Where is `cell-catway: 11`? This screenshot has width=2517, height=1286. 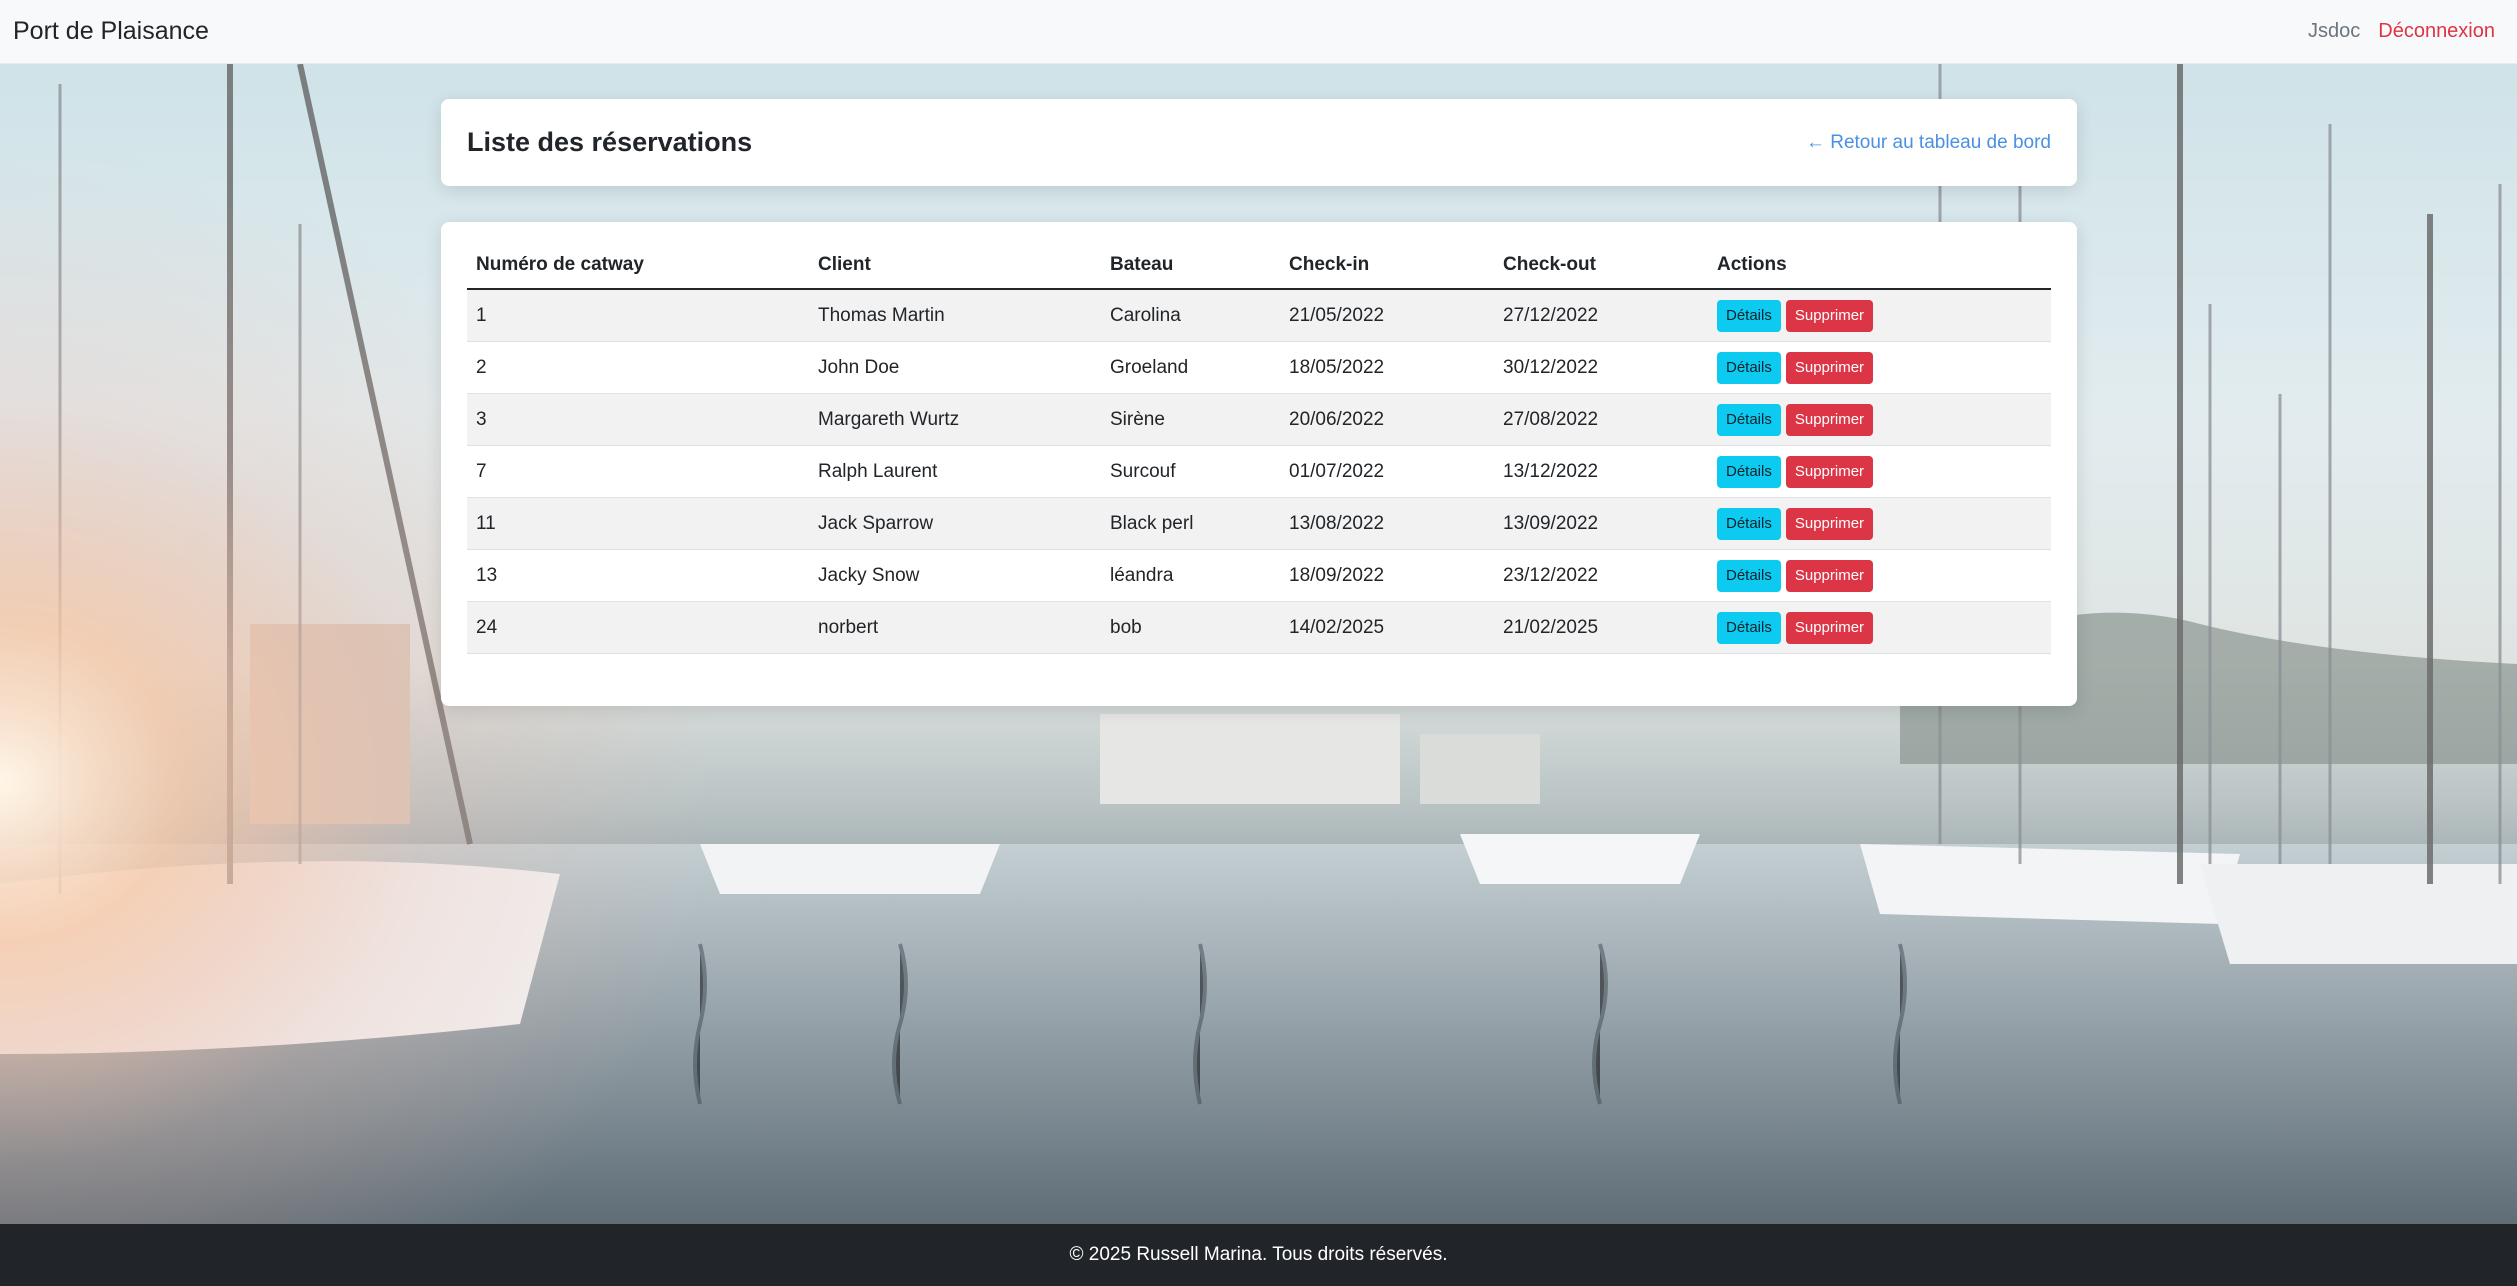
cell-catway: 11 is located at coordinates (638, 523).